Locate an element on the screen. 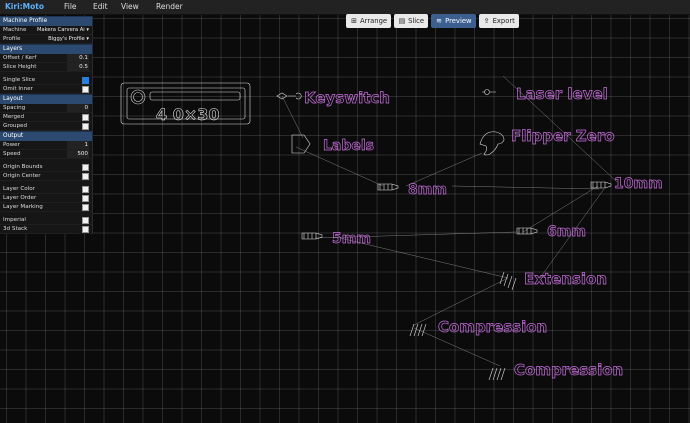 Image resolution: width=690 pixels, height=423 pixels. layers-header: Layers is located at coordinates (46, 49).